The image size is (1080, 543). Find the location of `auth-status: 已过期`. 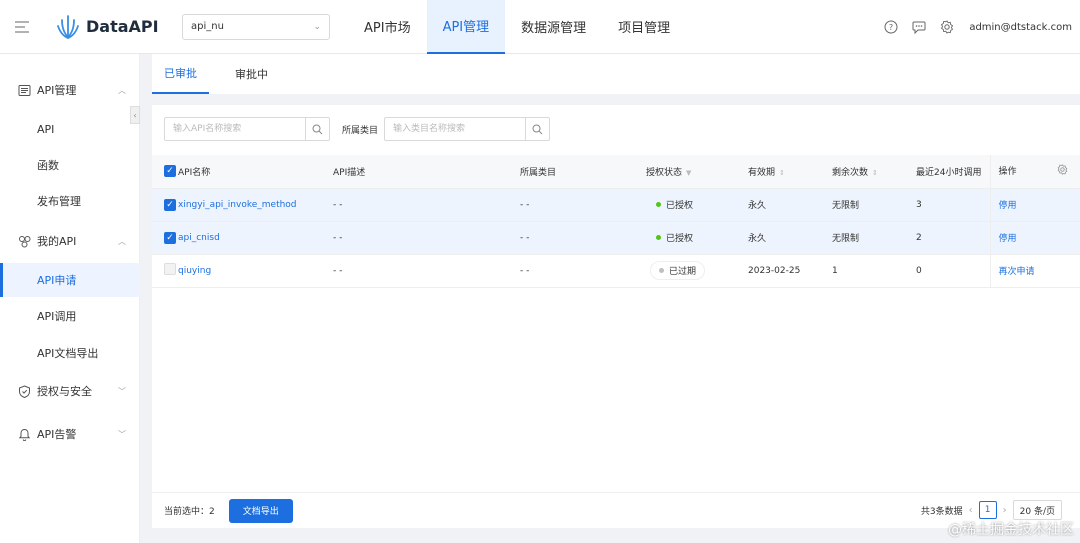

auth-status: 已过期 is located at coordinates (697, 271).